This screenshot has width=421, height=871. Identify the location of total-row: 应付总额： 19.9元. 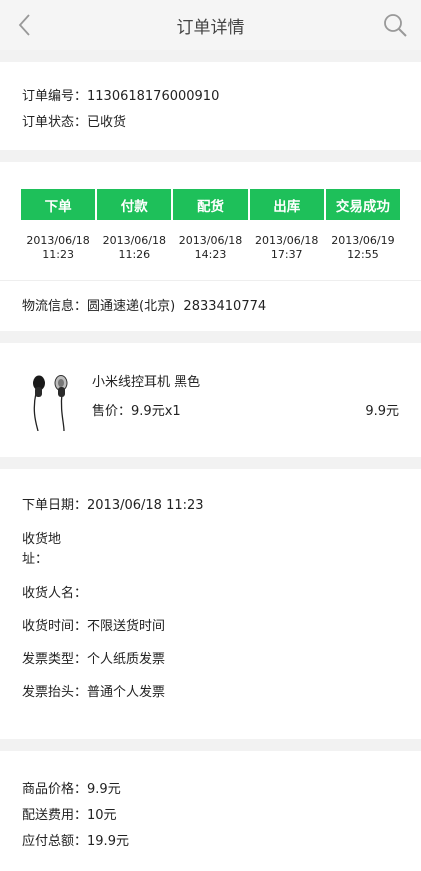
(211, 842).